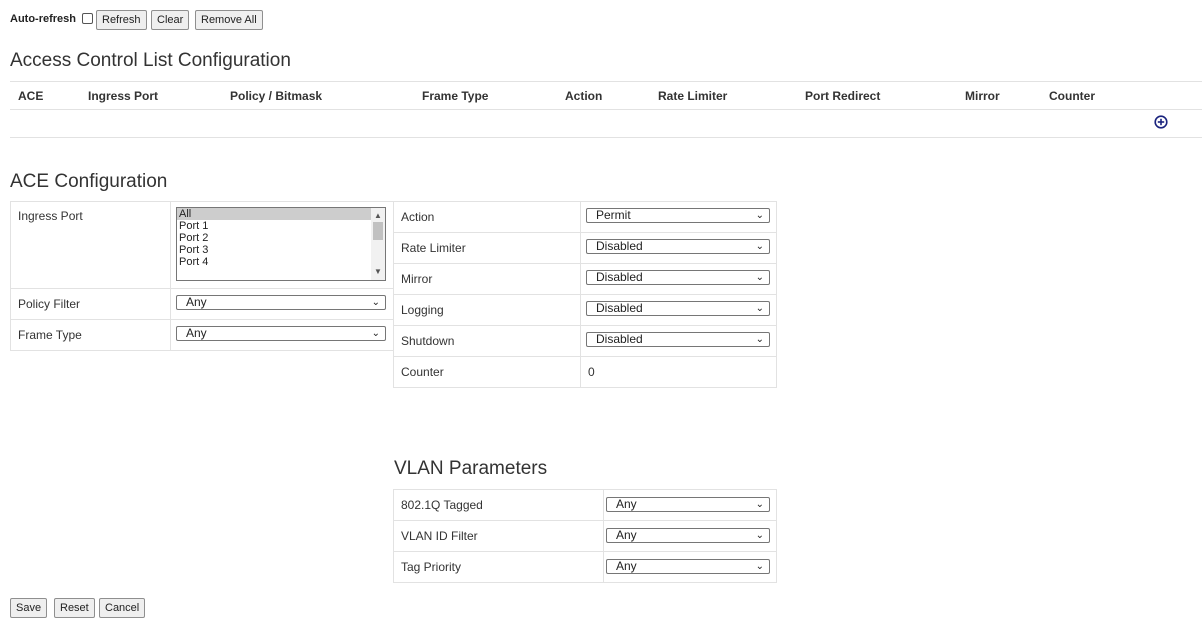 The height and width of the screenshot is (618, 1202). I want to click on mirror-label: Mirror, so click(487, 279).